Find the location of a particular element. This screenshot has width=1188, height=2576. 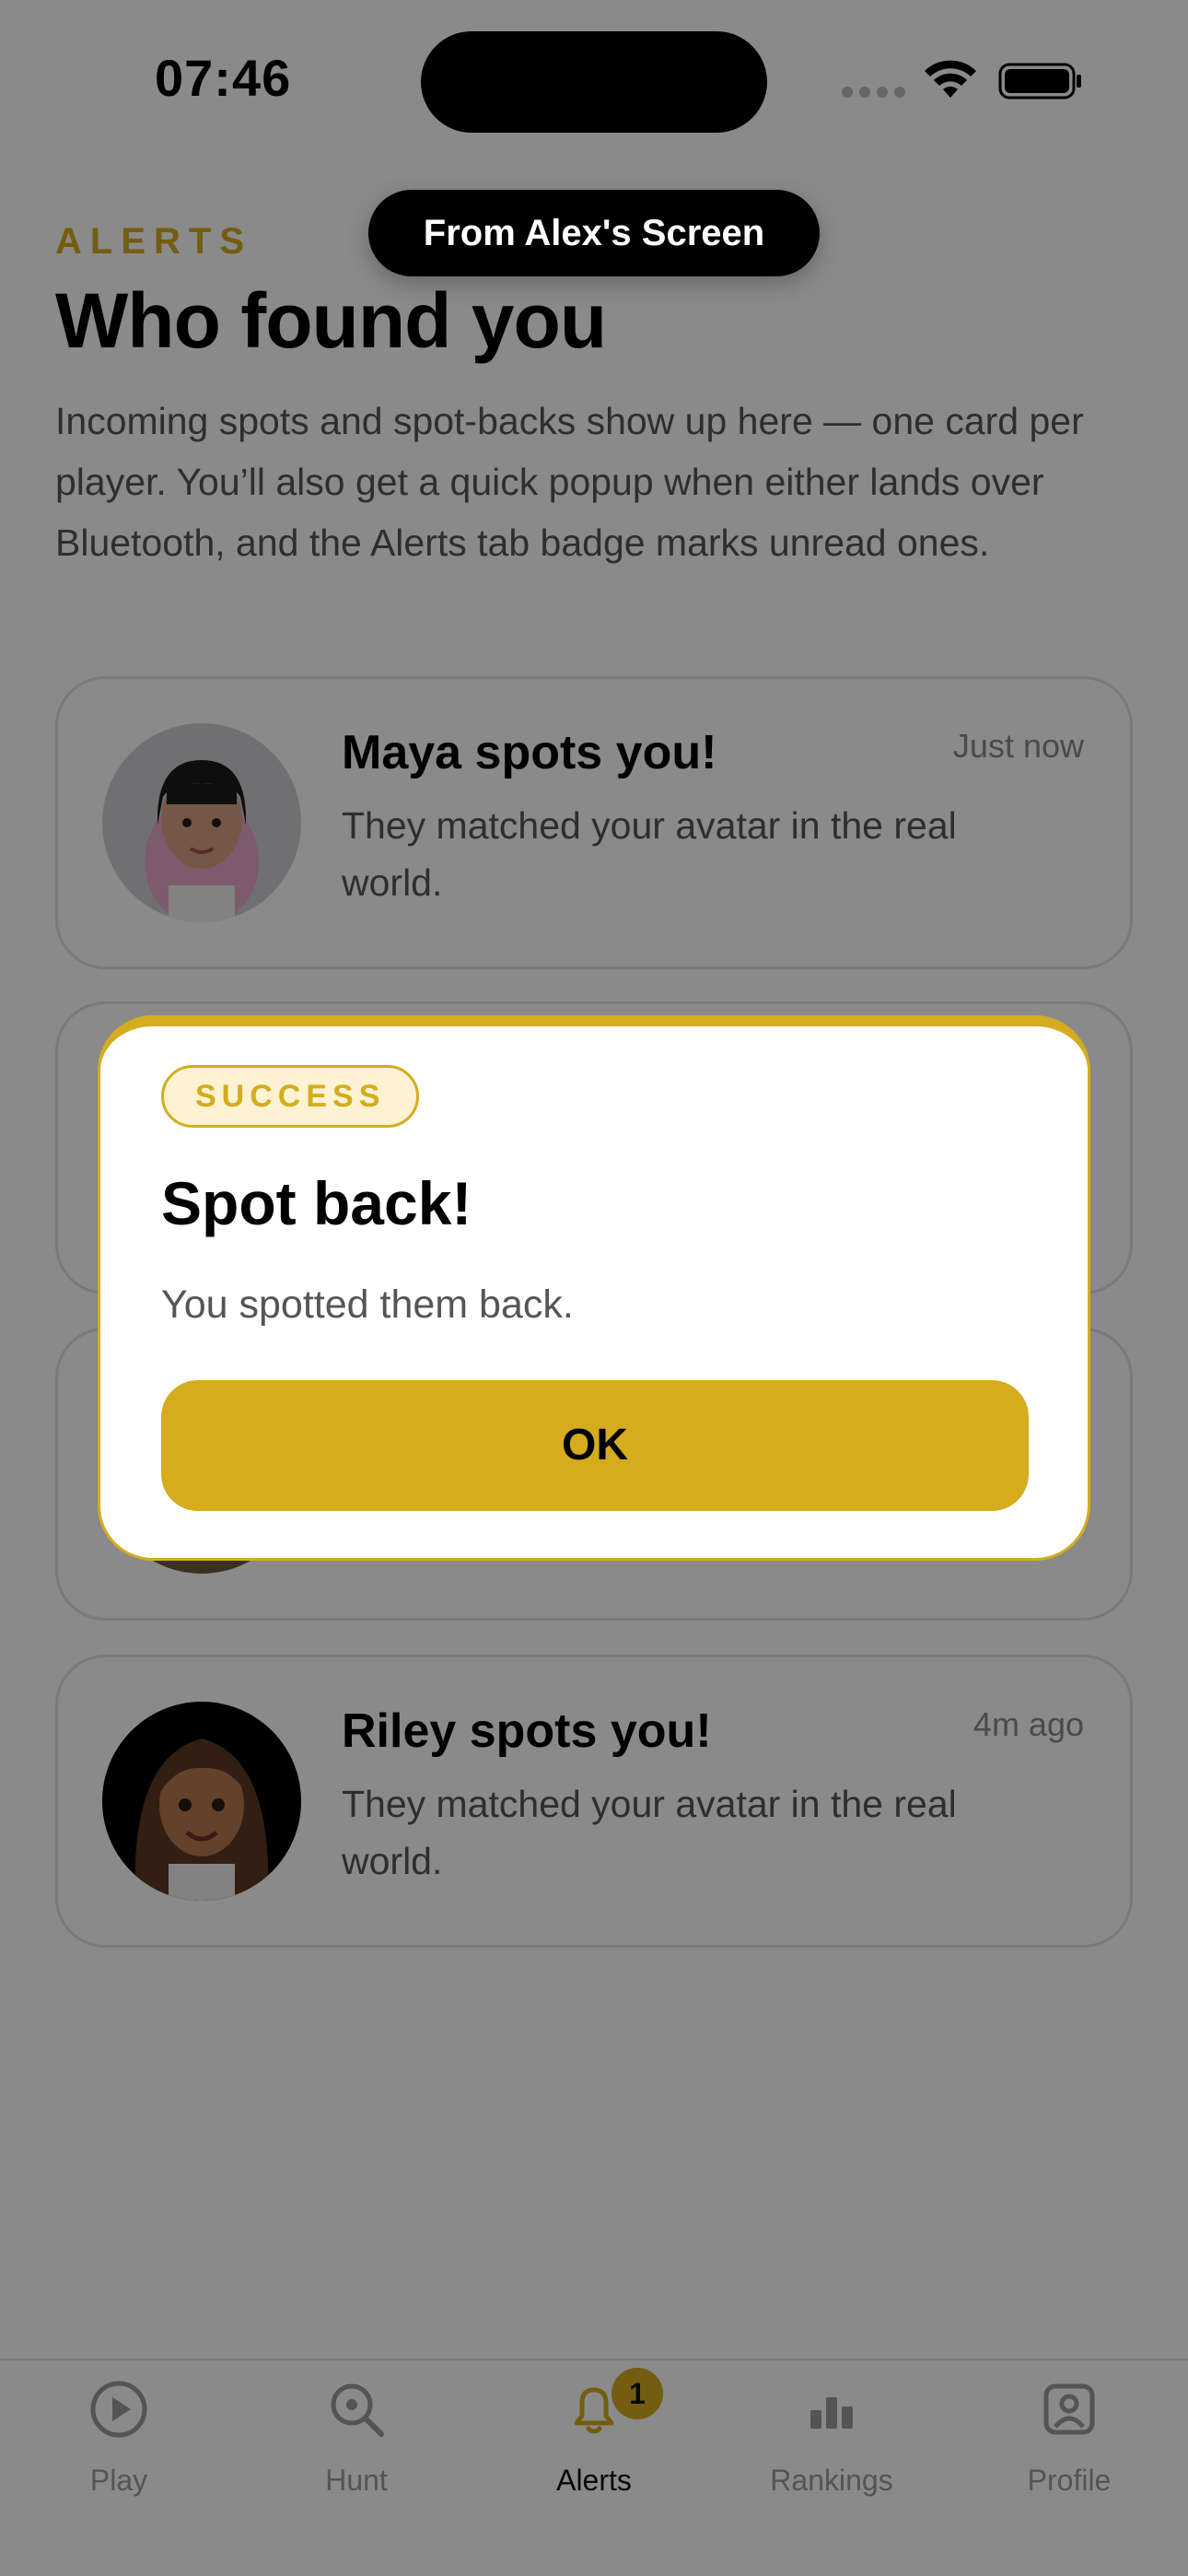

status-badge: SUCCESS is located at coordinates (290, 1096).